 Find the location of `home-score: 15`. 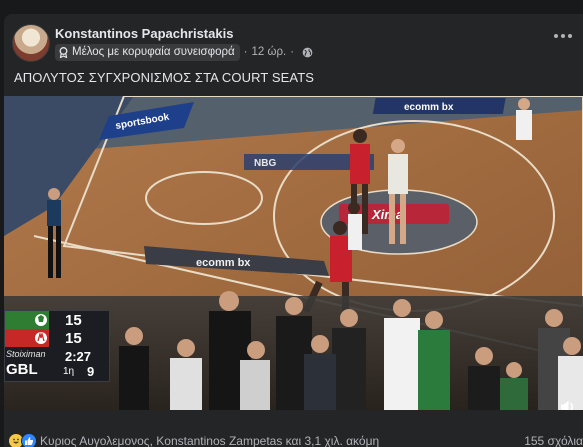

home-score: 15 is located at coordinates (73, 320).